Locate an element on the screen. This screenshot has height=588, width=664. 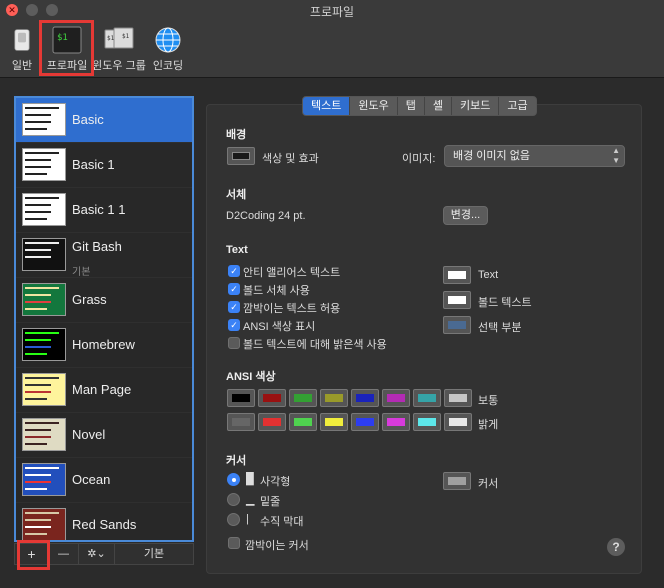
profile-name: Basic 1 is located at coordinates (93, 164).